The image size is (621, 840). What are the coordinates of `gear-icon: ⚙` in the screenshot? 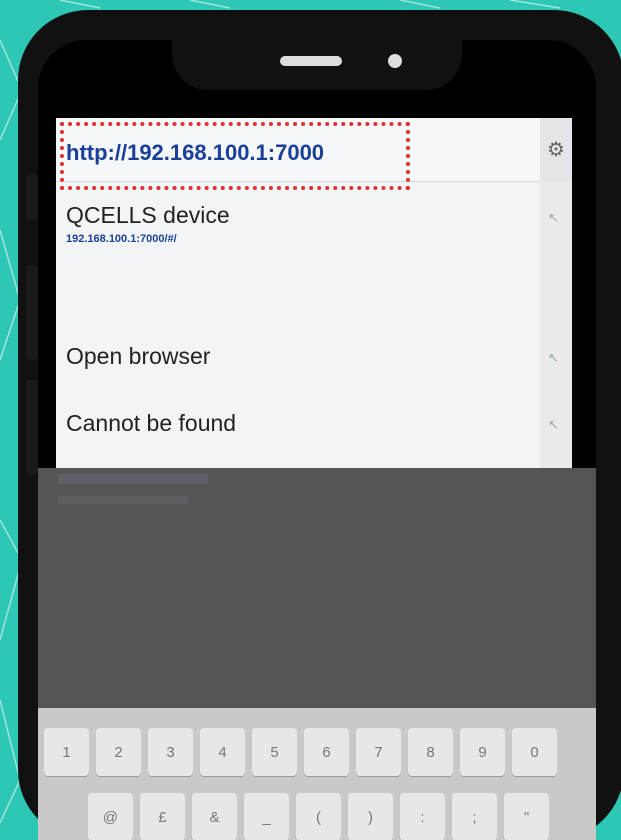 It's located at (556, 150).